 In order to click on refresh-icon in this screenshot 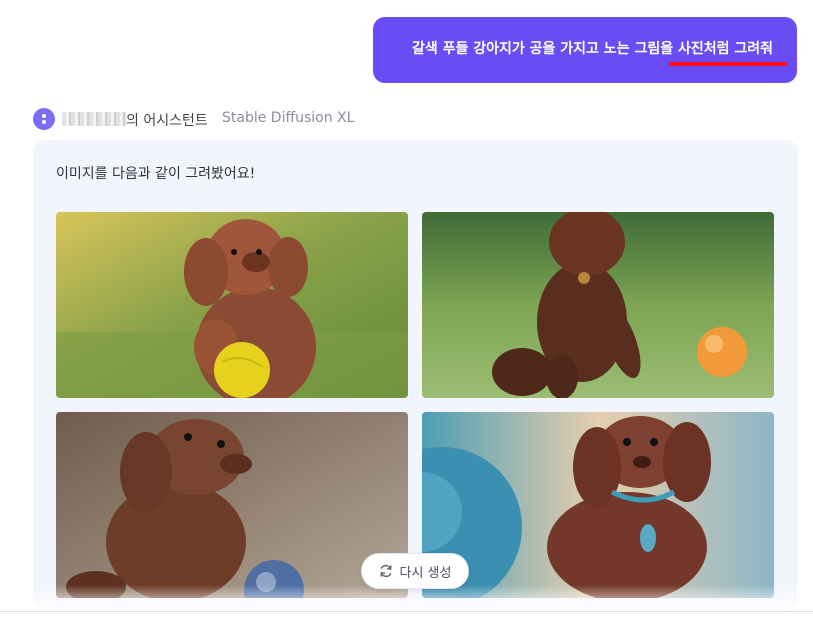, I will do `click(385, 571)`.